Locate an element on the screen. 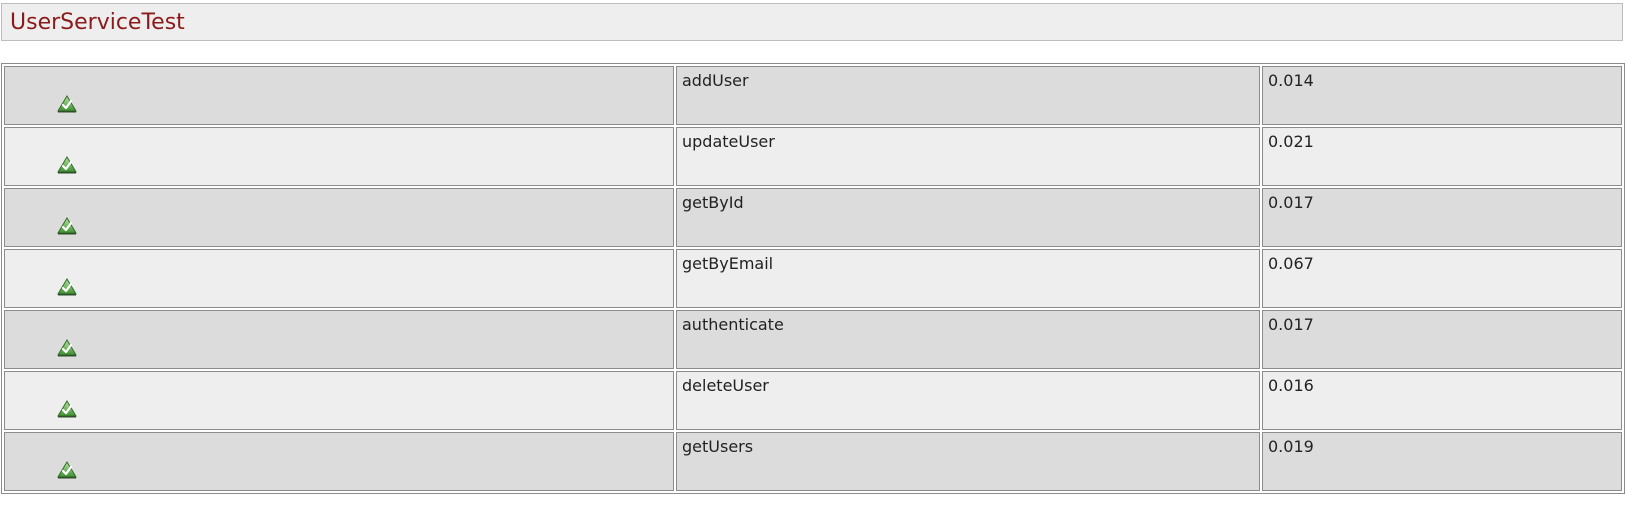 The image size is (1626, 512). test-name-cell: updateUser is located at coordinates (968, 156).